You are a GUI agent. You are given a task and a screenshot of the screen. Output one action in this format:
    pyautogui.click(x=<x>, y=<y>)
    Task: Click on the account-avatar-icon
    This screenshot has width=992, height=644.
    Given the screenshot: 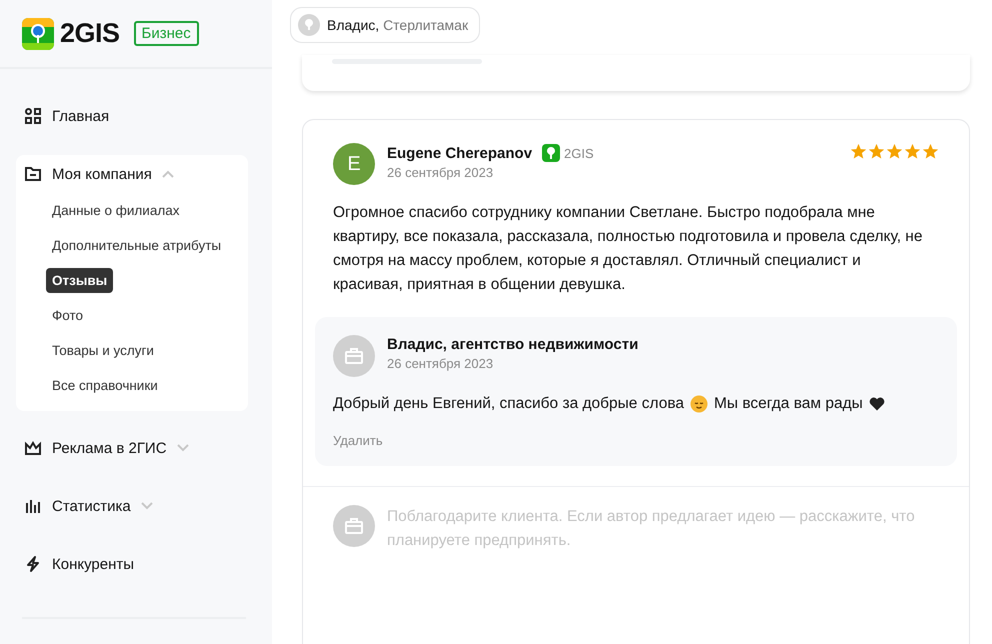 What is the action you would take?
    pyautogui.click(x=309, y=25)
    